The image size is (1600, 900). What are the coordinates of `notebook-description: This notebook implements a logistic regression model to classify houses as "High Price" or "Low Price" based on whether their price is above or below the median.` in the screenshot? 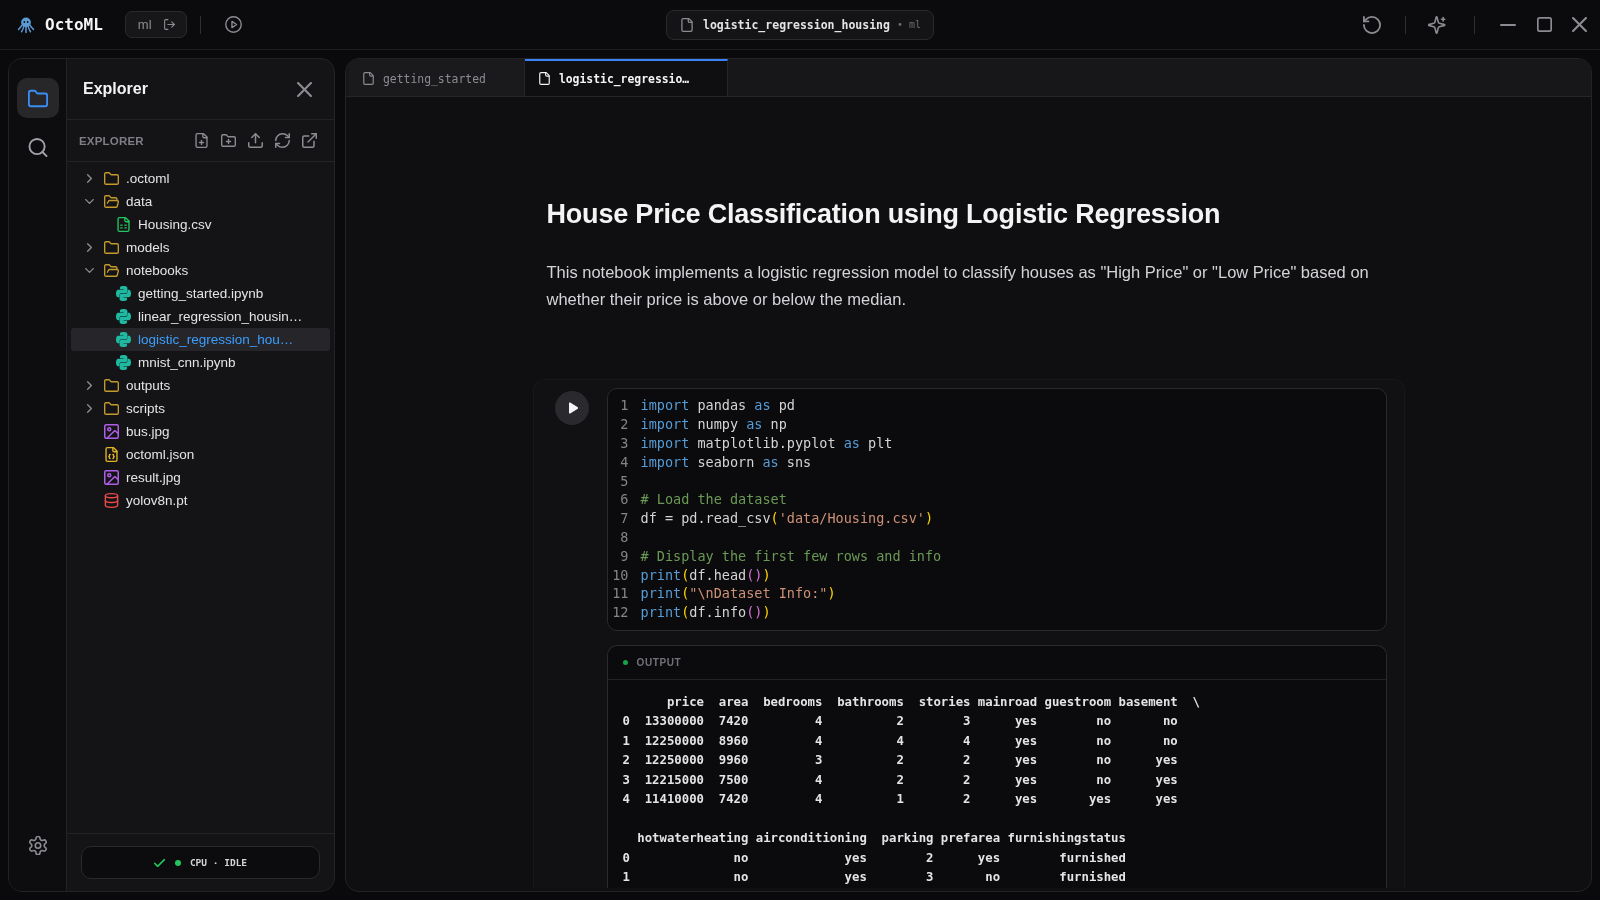 It's located at (958, 286).